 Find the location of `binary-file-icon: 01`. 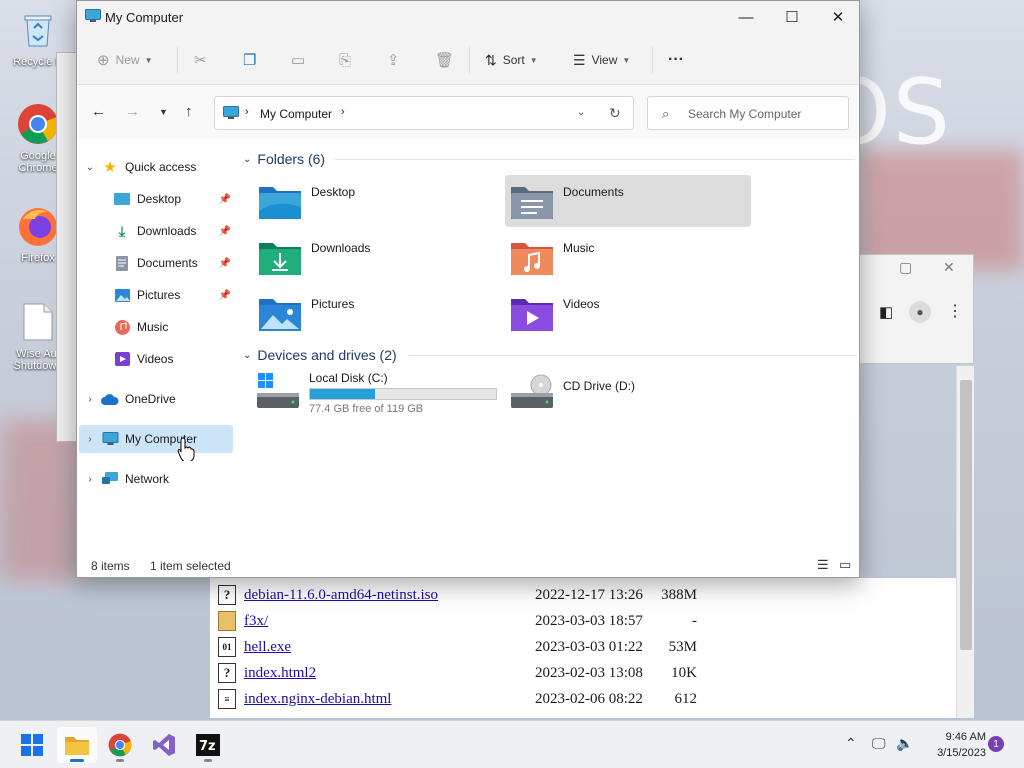

binary-file-icon: 01 is located at coordinates (227, 647).